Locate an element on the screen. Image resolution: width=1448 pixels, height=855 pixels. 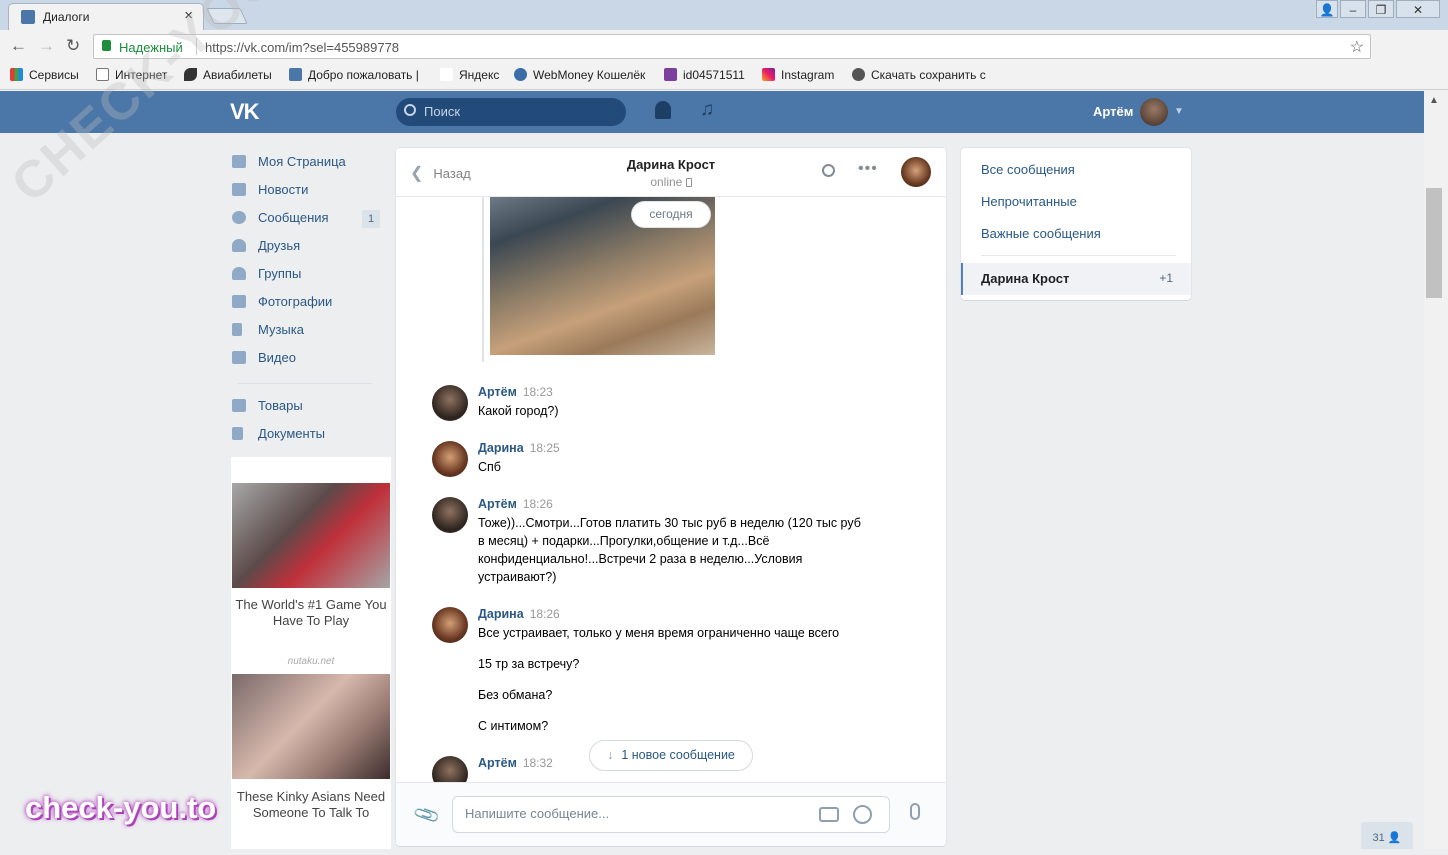
nav-documents: Документы is located at coordinates (305, 434).